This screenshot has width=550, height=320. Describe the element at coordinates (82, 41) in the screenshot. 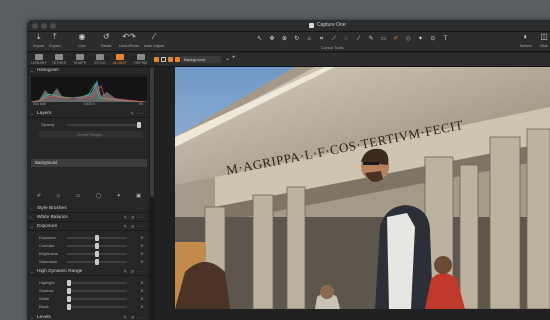

I see `live-button: ◉ Live` at that location.